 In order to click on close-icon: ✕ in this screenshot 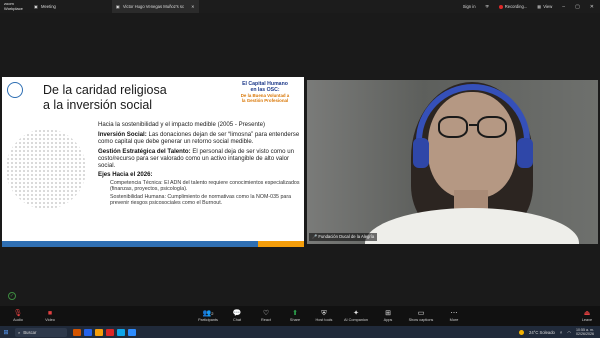, I will do `click(193, 6)`.